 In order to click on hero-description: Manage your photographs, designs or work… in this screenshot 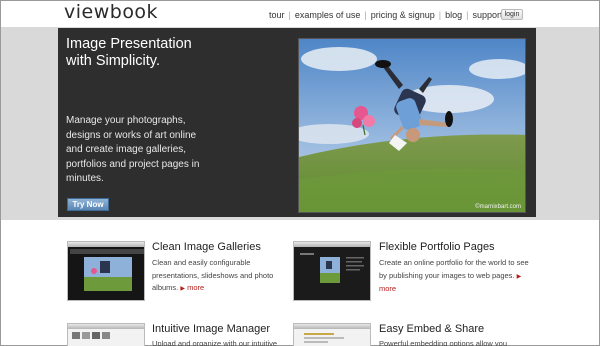, I will do `click(133, 149)`.